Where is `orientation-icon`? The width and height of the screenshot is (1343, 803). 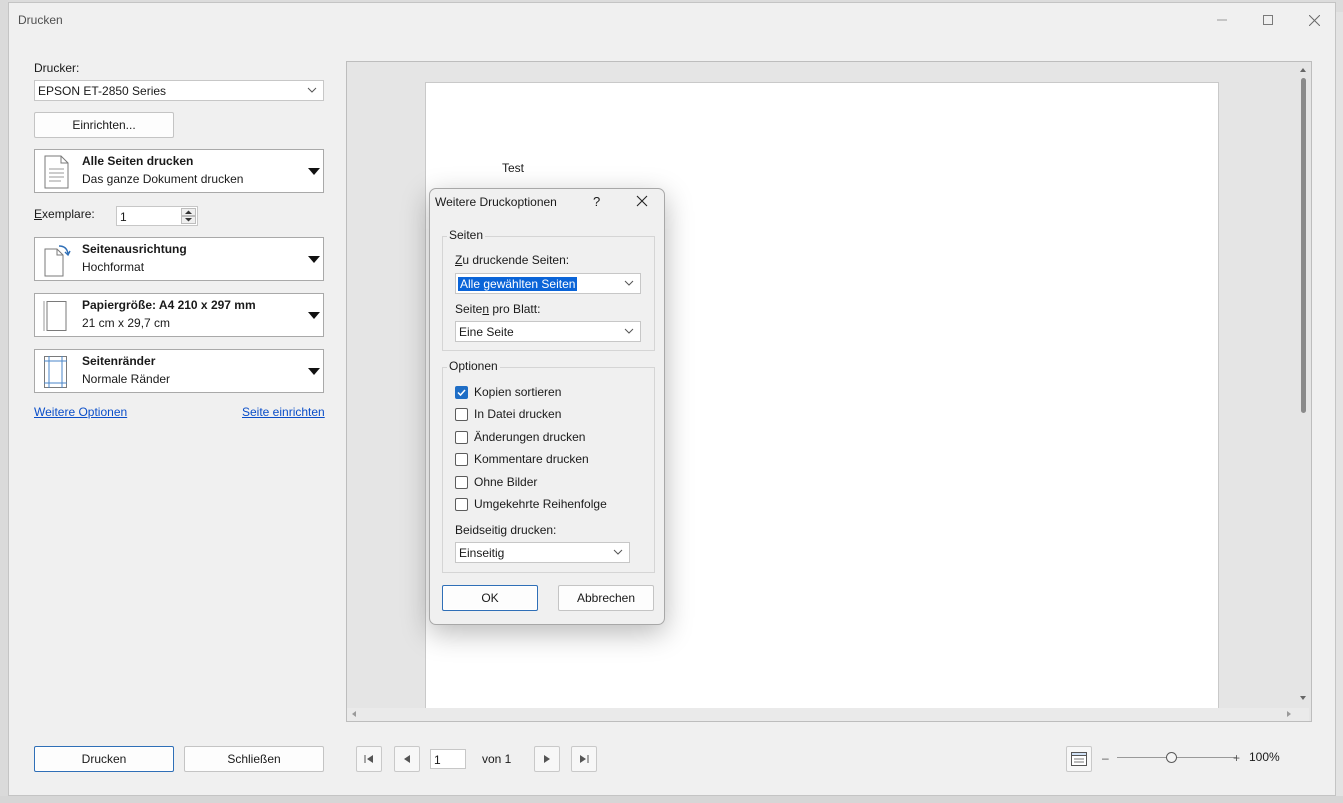
orientation-icon is located at coordinates (57, 261).